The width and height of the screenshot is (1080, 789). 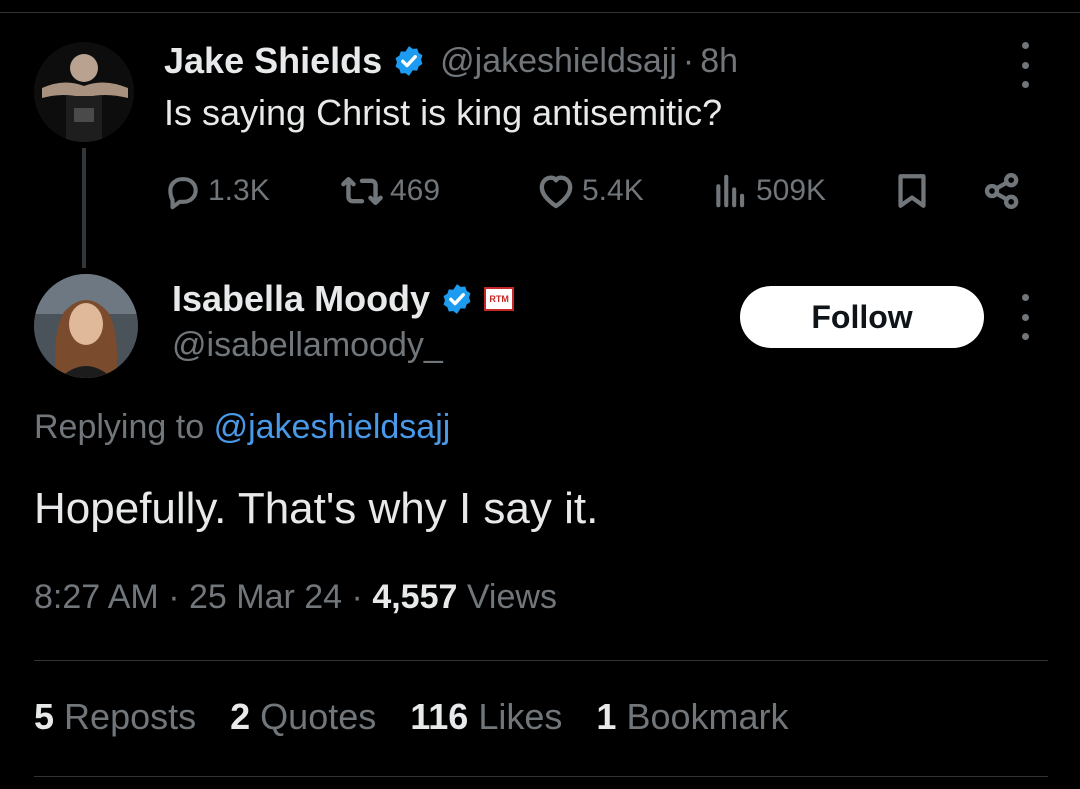 I want to click on engagement-stats-row: 5 Reposts 2 Quotes 116 Likes 1 Bookmark, so click(x=428, y=717).